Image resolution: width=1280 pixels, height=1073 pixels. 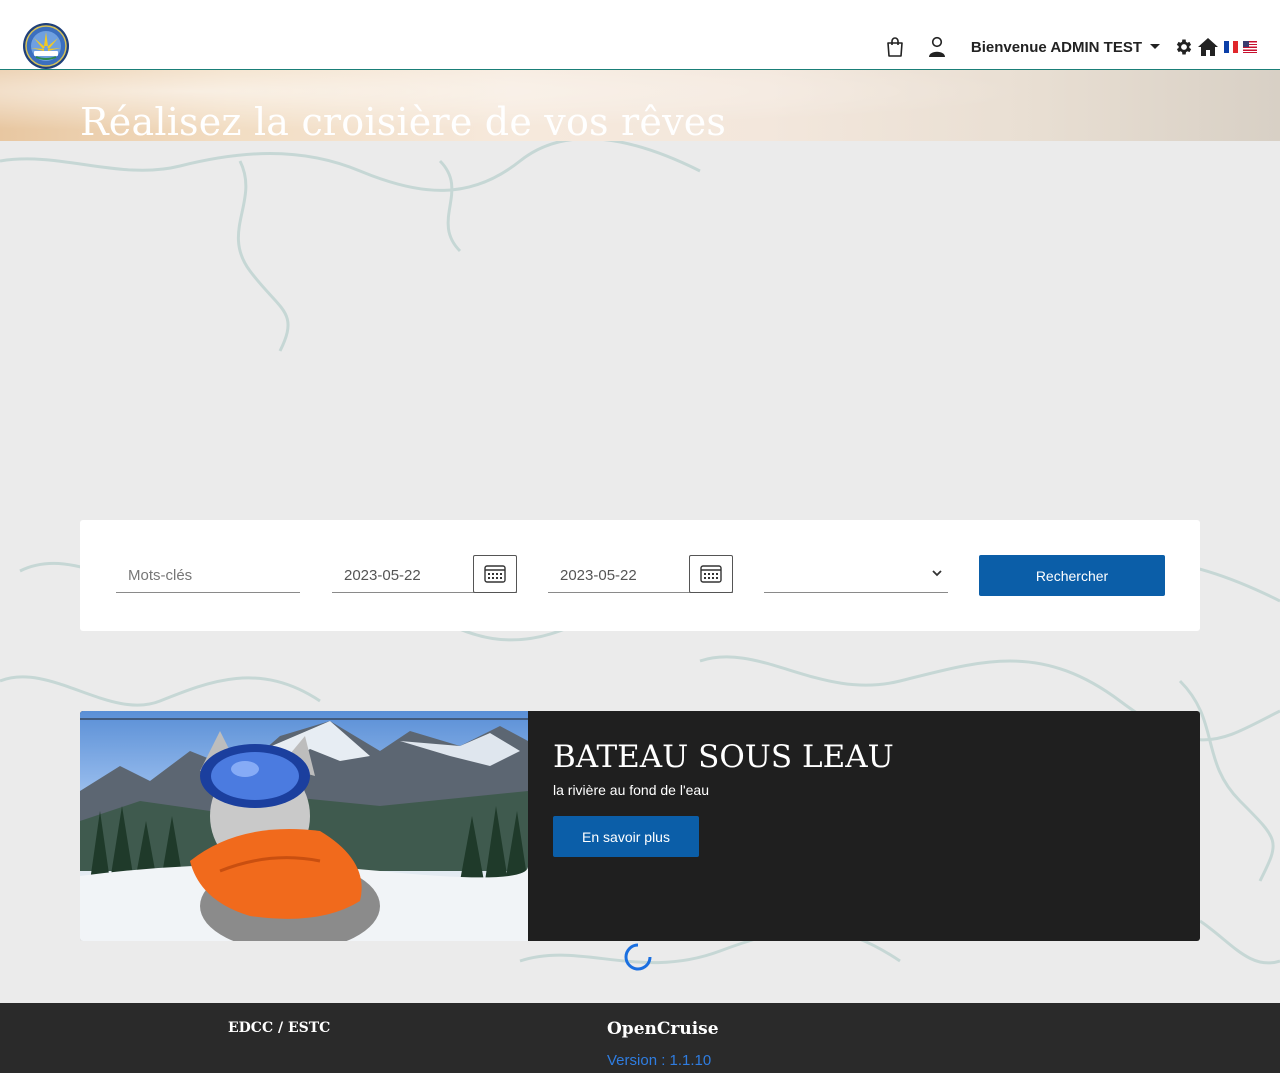 What do you see at coordinates (856, 574) in the screenshot?
I see `category-select` at bounding box center [856, 574].